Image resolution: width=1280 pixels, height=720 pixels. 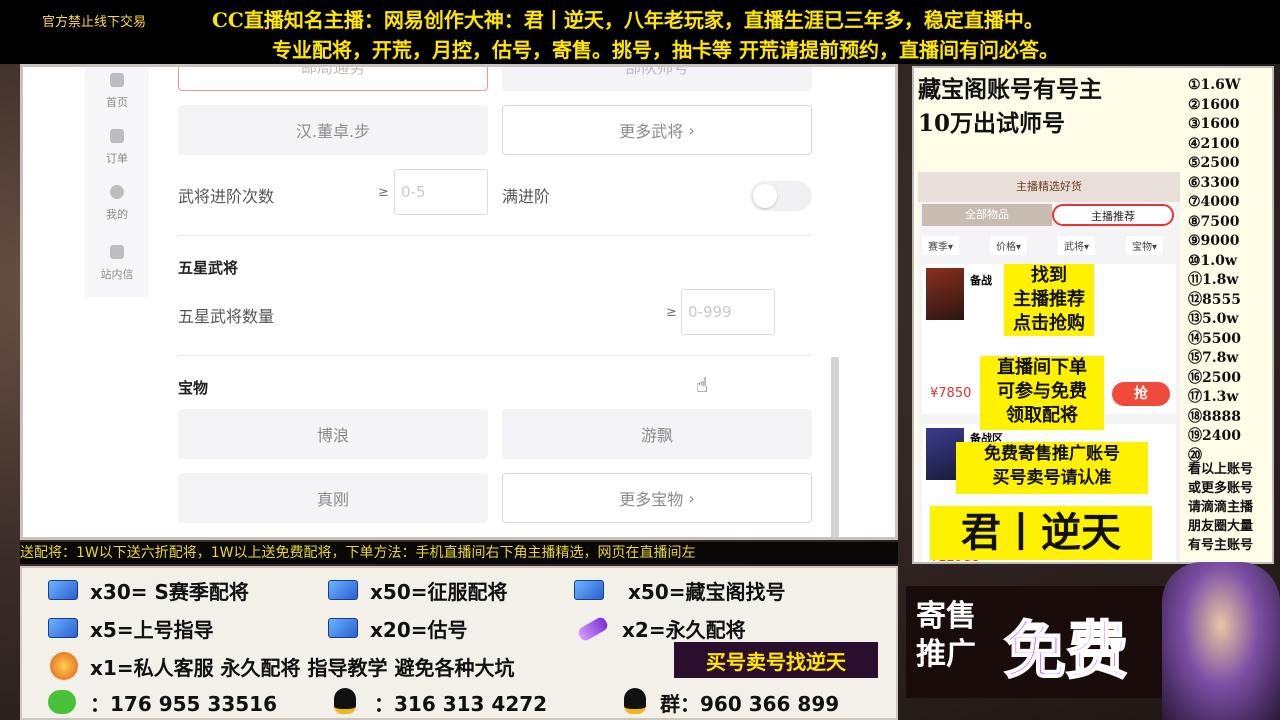 What do you see at coordinates (1010, 89) in the screenshot?
I see `right-title-1: 藏宝阁账号有号主` at bounding box center [1010, 89].